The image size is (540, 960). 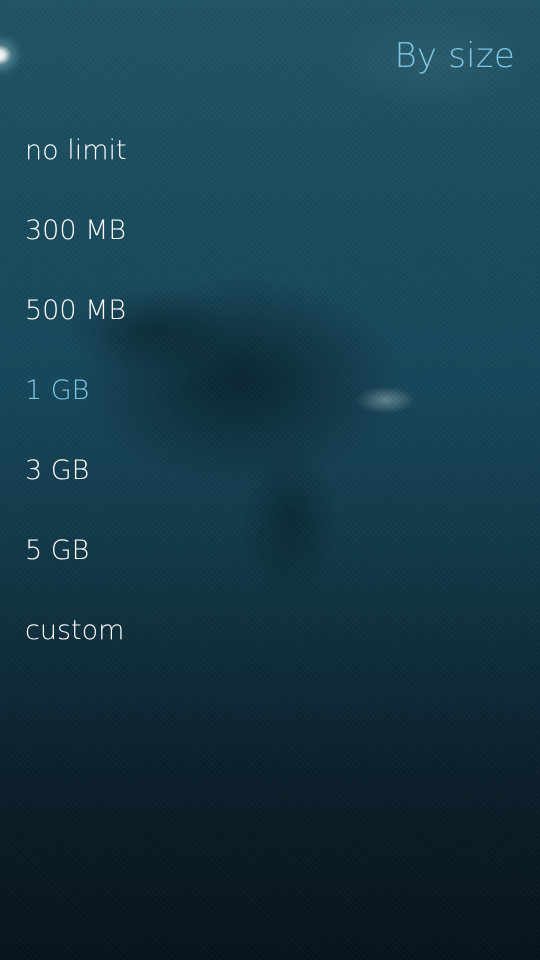 What do you see at coordinates (270, 230) in the screenshot?
I see `option-300-mb: 300 MB` at bounding box center [270, 230].